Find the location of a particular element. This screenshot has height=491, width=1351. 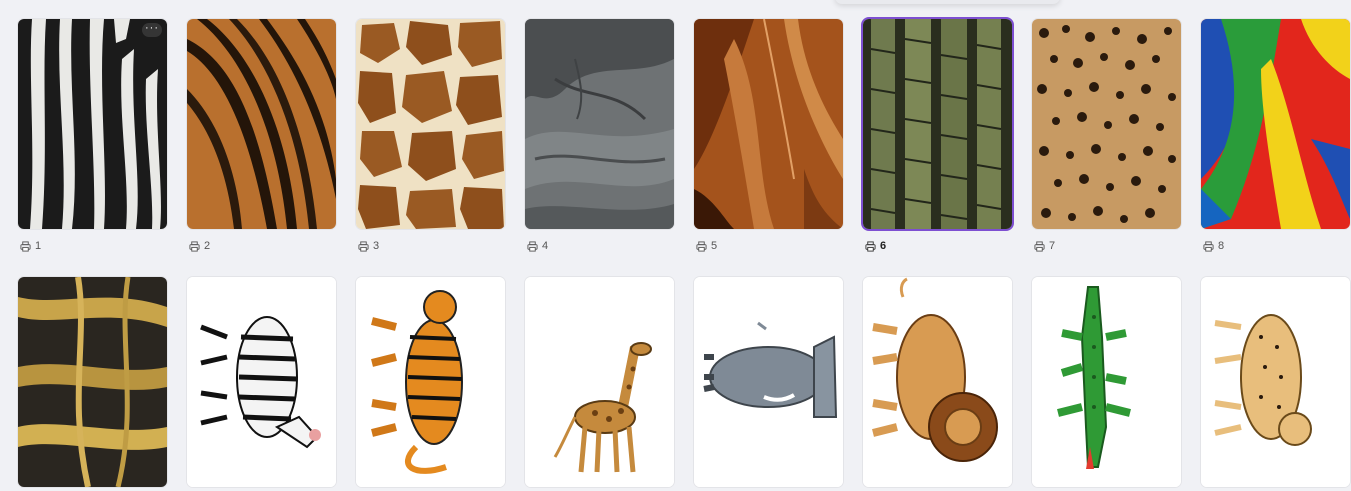

page-number-label: 2 is located at coordinates (207, 246).